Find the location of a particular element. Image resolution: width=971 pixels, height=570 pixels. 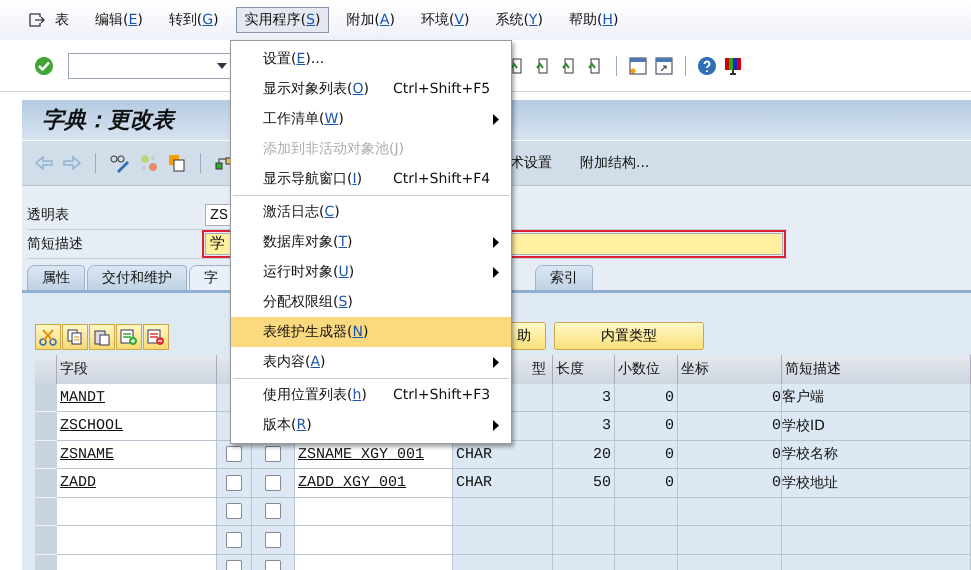

menu-item: 显示导航窗口(I) Ctrl+Shift+F4 is located at coordinates (371, 179).